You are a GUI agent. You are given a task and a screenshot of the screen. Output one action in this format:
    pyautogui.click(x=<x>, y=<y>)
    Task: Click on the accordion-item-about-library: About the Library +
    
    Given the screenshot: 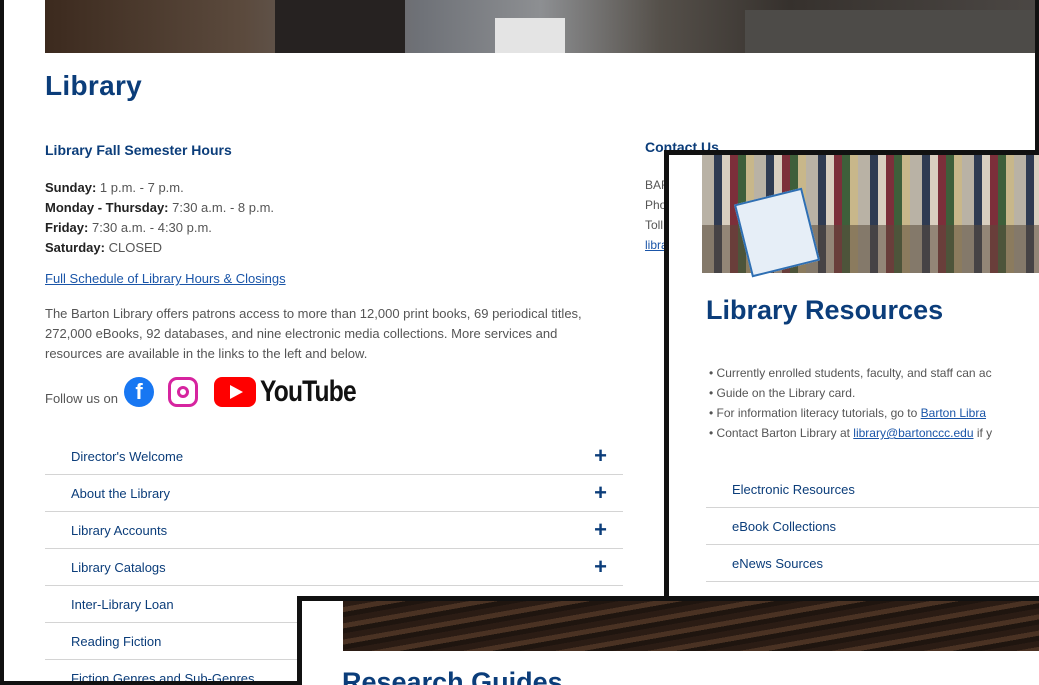 What is the action you would take?
    pyautogui.click(x=334, y=493)
    